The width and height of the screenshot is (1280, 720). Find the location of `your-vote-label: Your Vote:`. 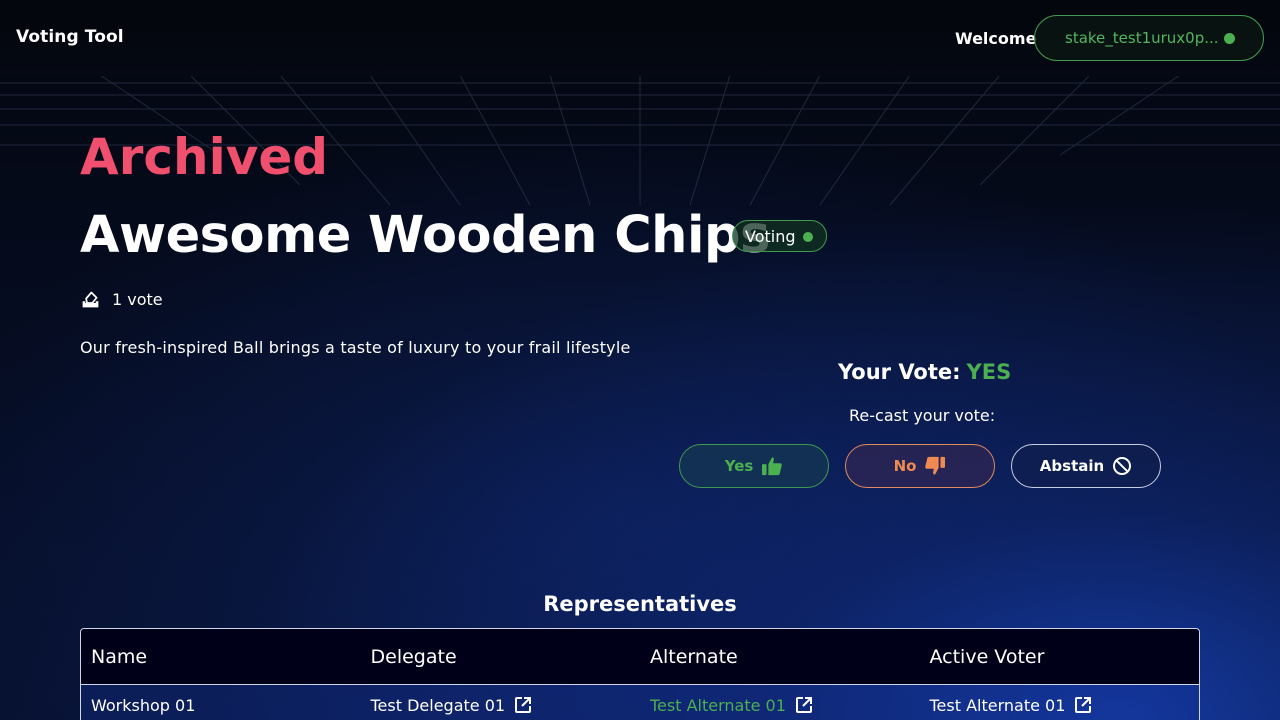

your-vote-label: Your Vote: is located at coordinates (899, 372).